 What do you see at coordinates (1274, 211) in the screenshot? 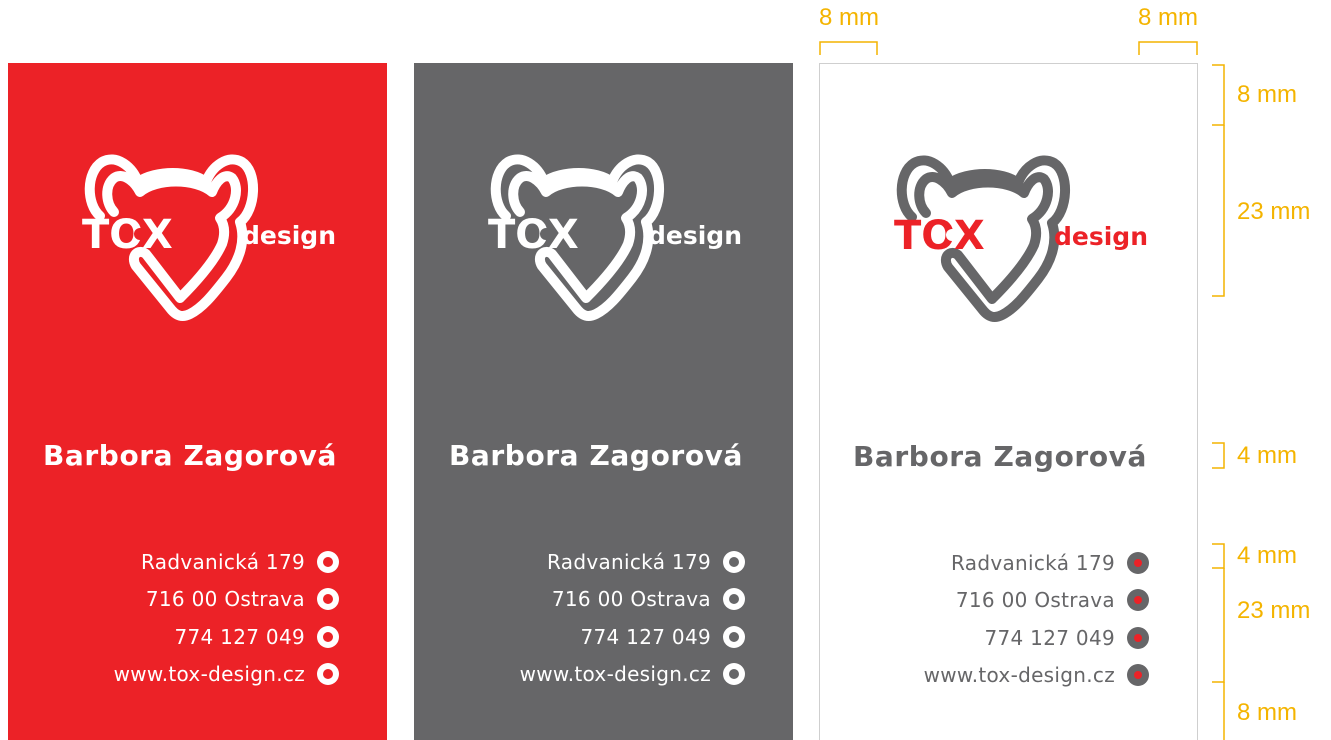
I see `dimension-label-logo-height: 23 mm` at bounding box center [1274, 211].